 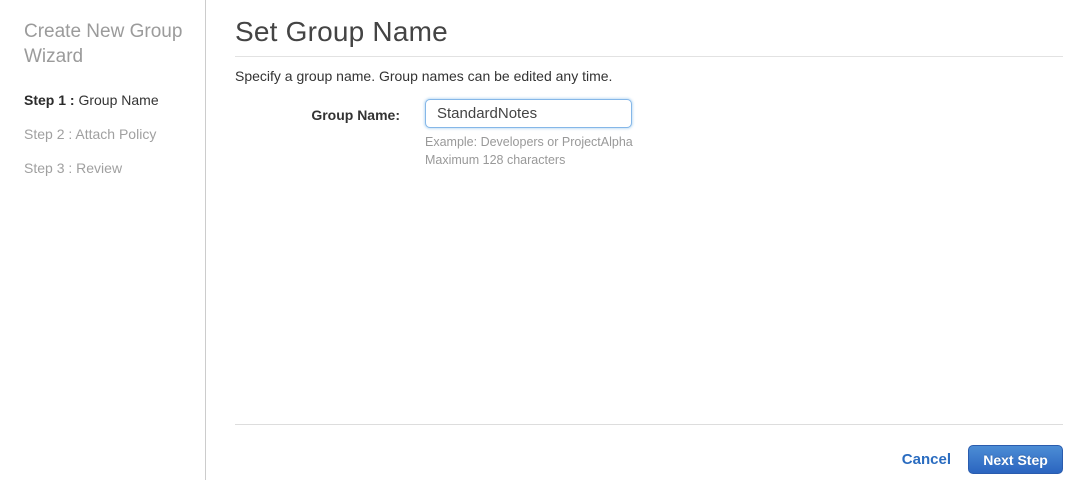 I want to click on step3-prefix: Step 3 :, so click(x=48, y=168).